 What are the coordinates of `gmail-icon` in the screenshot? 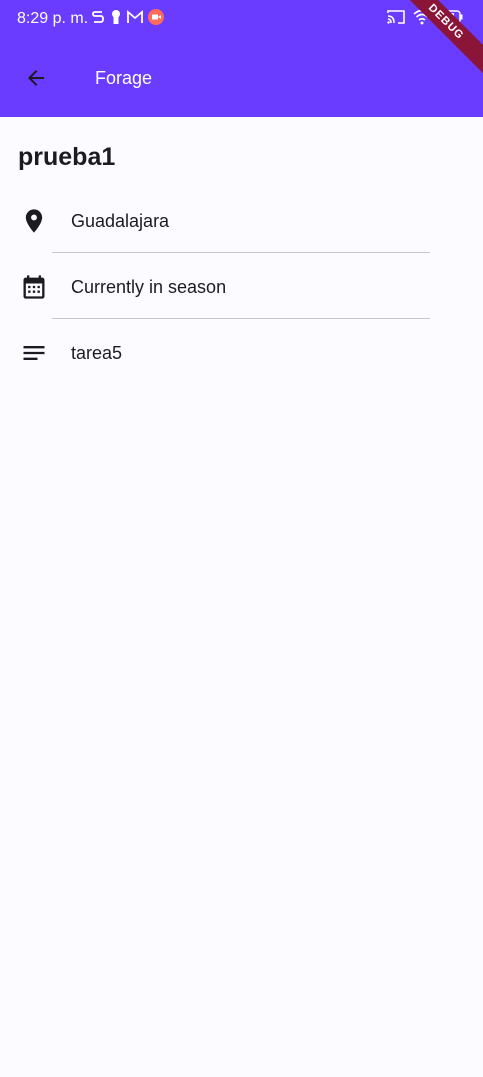 It's located at (135, 16).